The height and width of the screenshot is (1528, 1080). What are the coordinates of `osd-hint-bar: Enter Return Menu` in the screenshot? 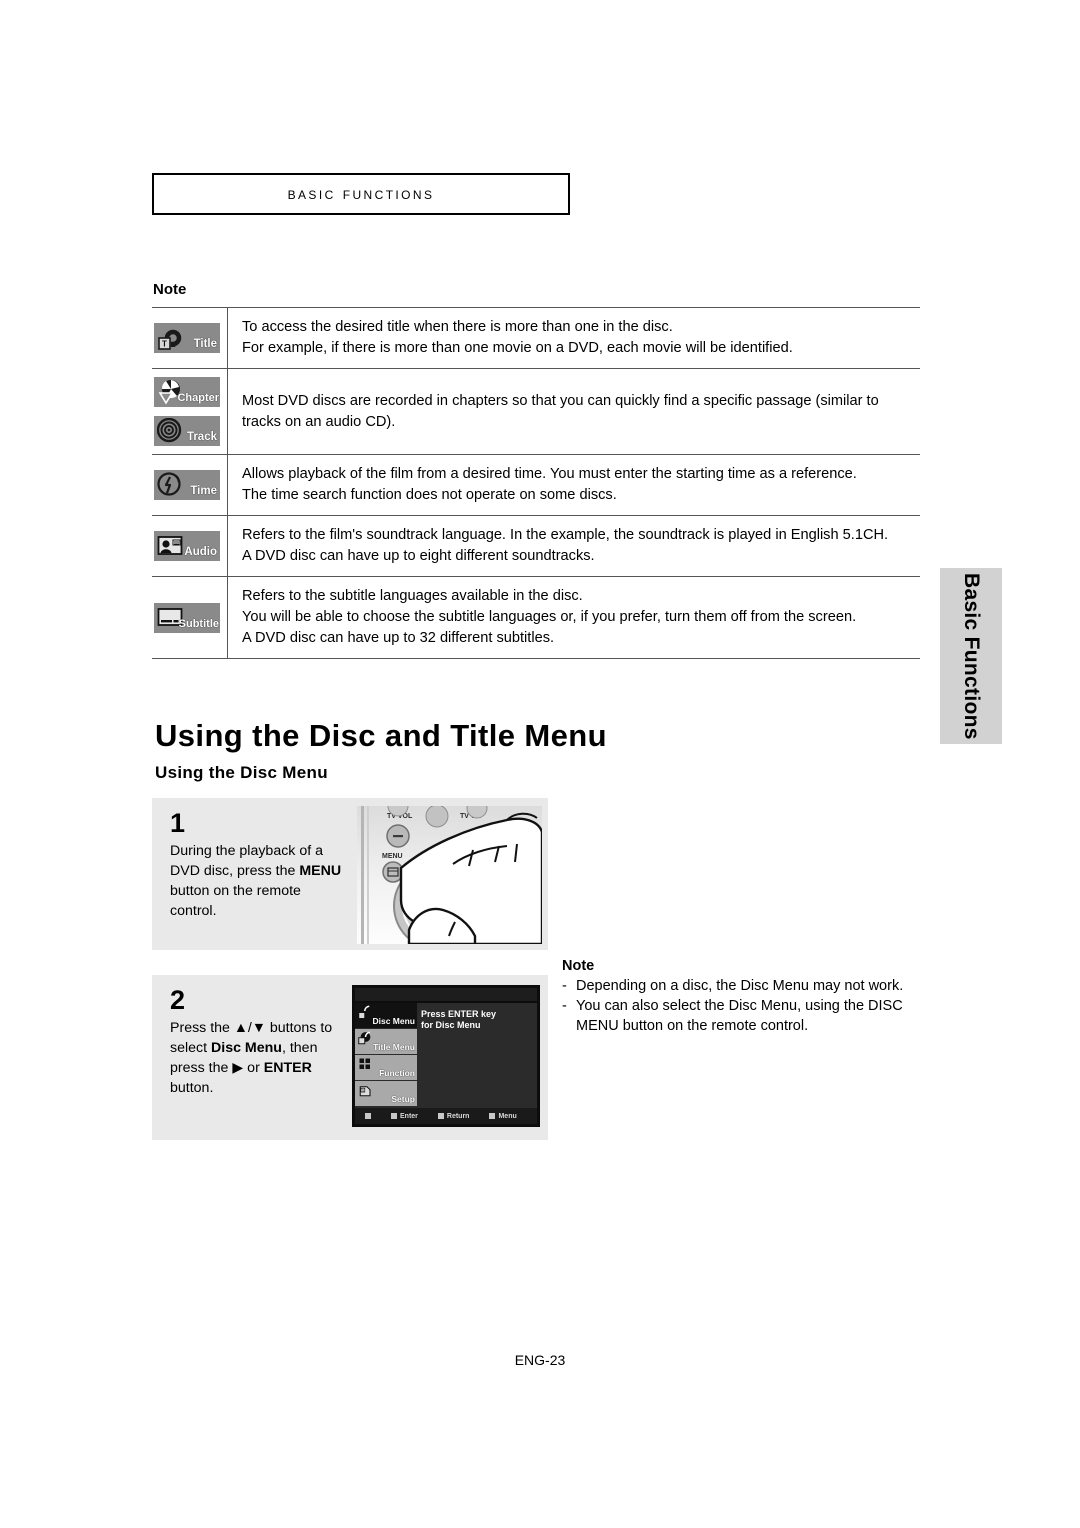 It's located at (446, 1116).